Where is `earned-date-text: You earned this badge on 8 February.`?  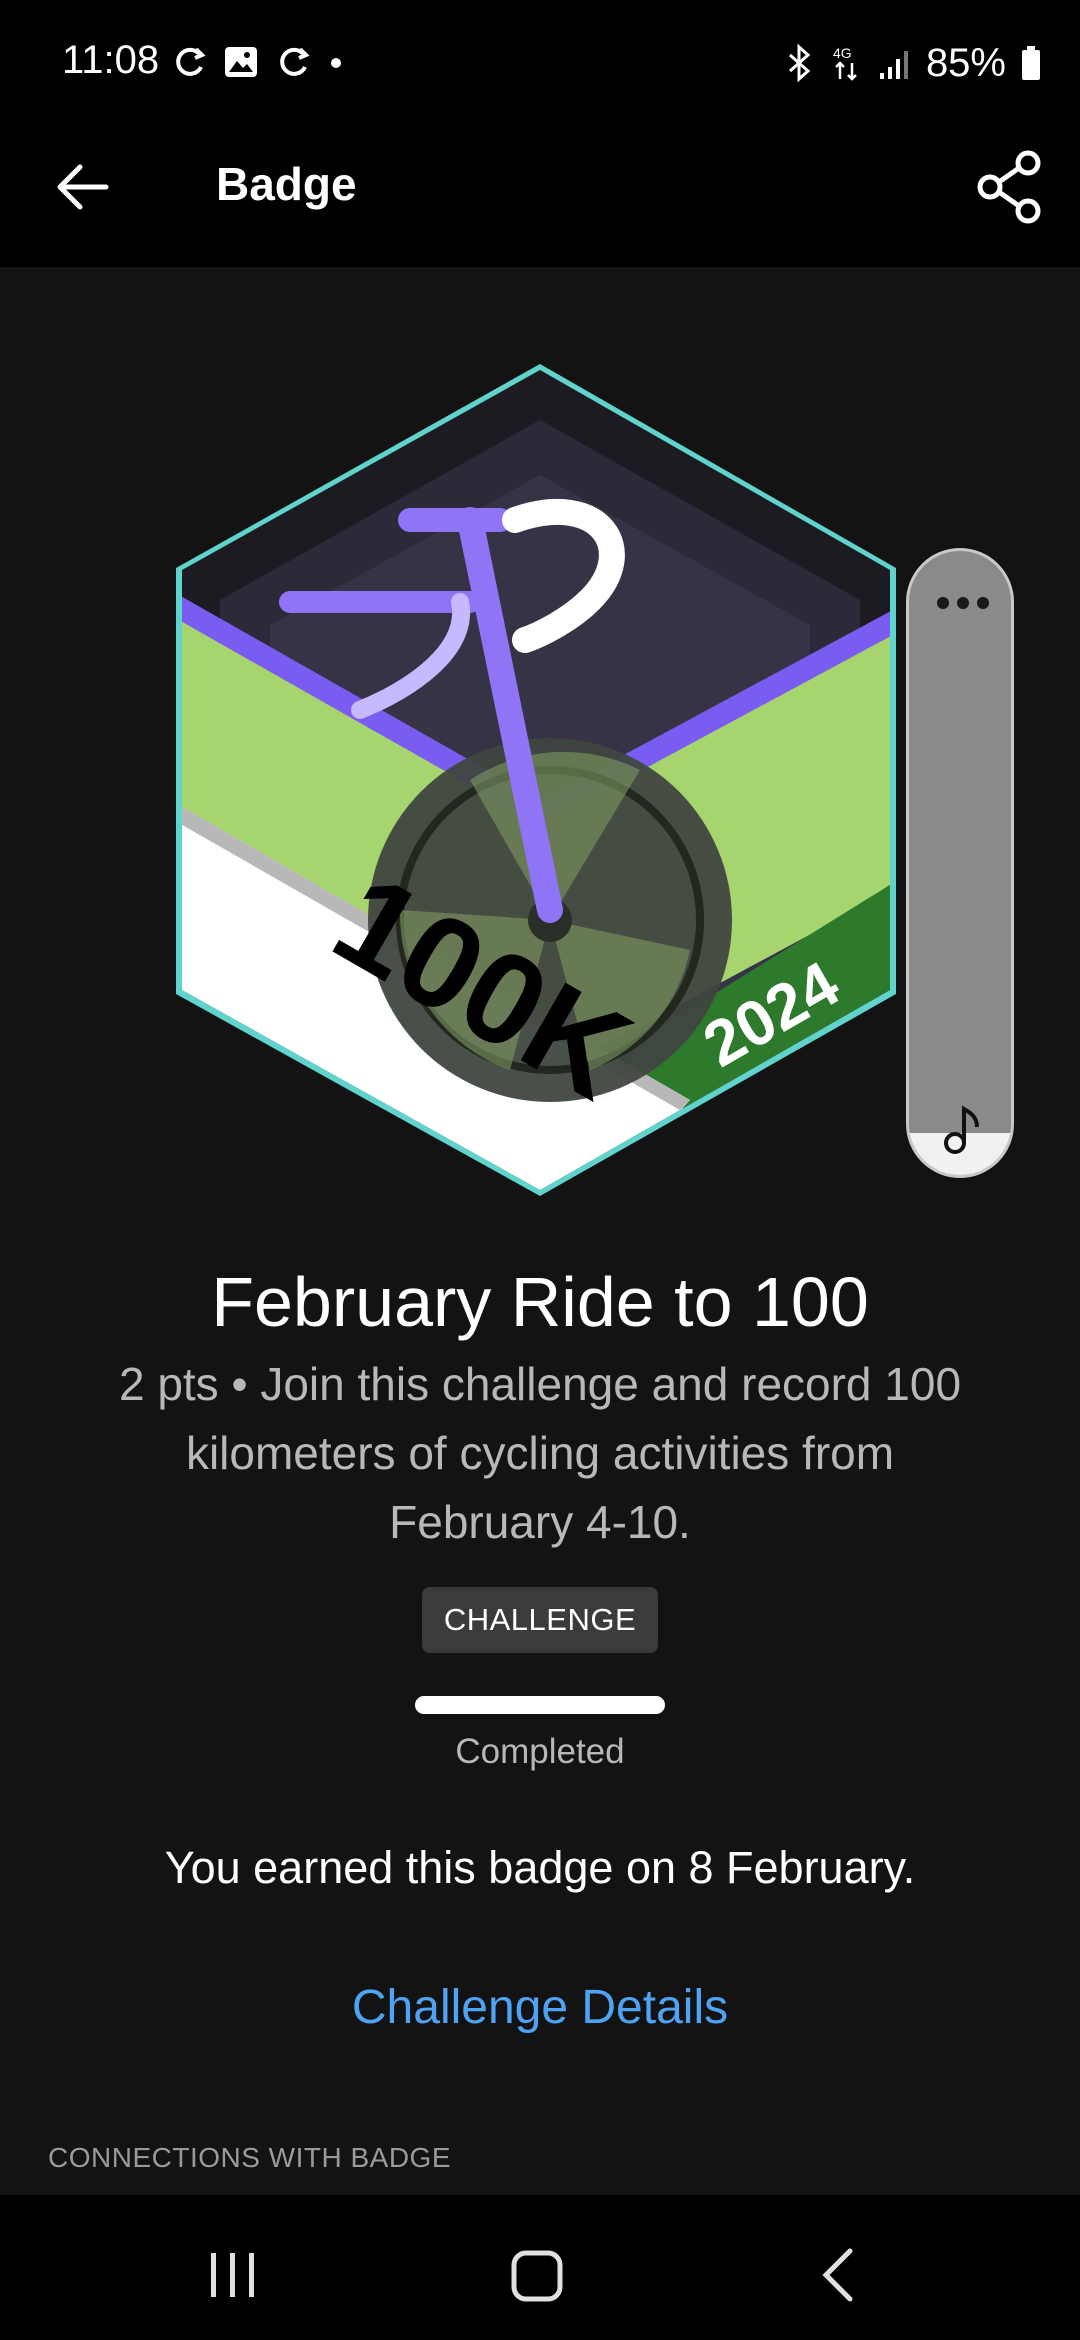
earned-date-text: You earned this badge on 8 February. is located at coordinates (540, 1867).